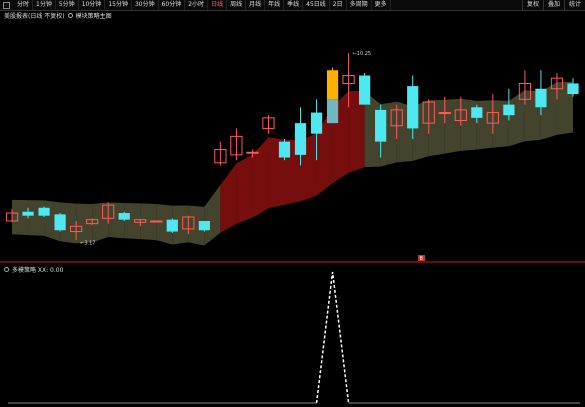 The width and height of the screenshot is (585, 407). Describe the element at coordinates (87, 243) in the screenshot. I see `low-price-label: ←3.17` at that location.